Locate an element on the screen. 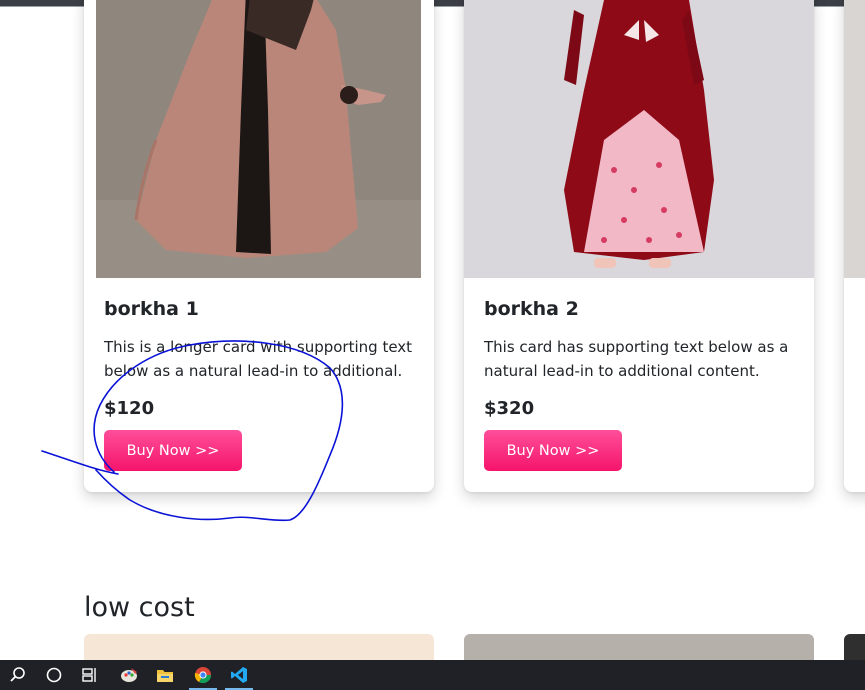 The width and height of the screenshot is (865, 690). product-title: borkha 1 is located at coordinates (151, 309).